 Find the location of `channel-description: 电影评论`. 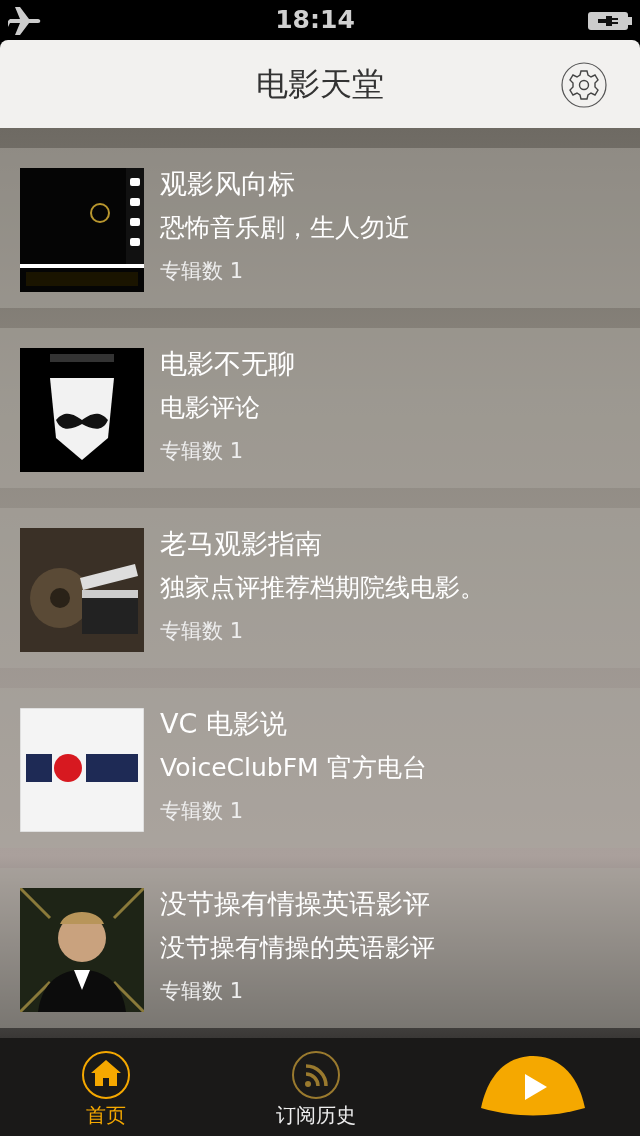

channel-description: 电影评论 is located at coordinates (210, 408).